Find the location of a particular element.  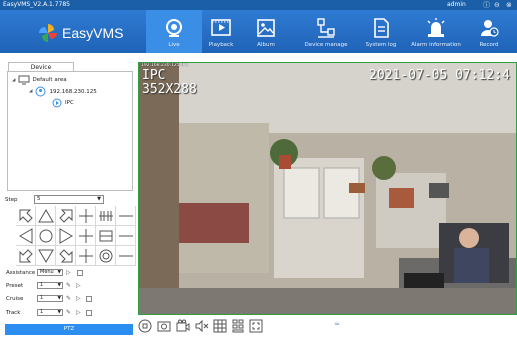

focus-far-button is located at coordinates (86, 256).